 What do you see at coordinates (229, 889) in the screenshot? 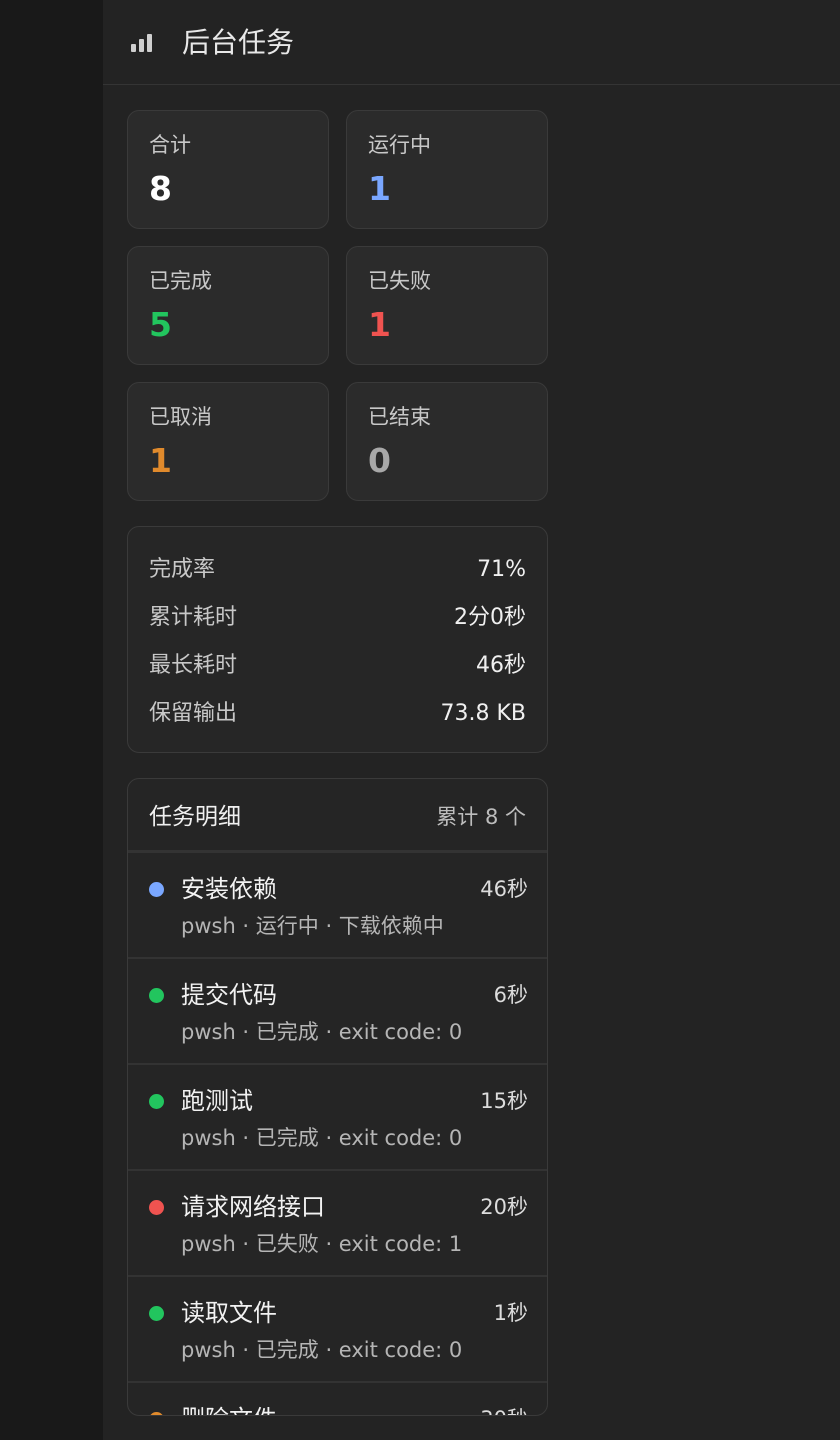
I see `task-name: 安装依赖` at bounding box center [229, 889].